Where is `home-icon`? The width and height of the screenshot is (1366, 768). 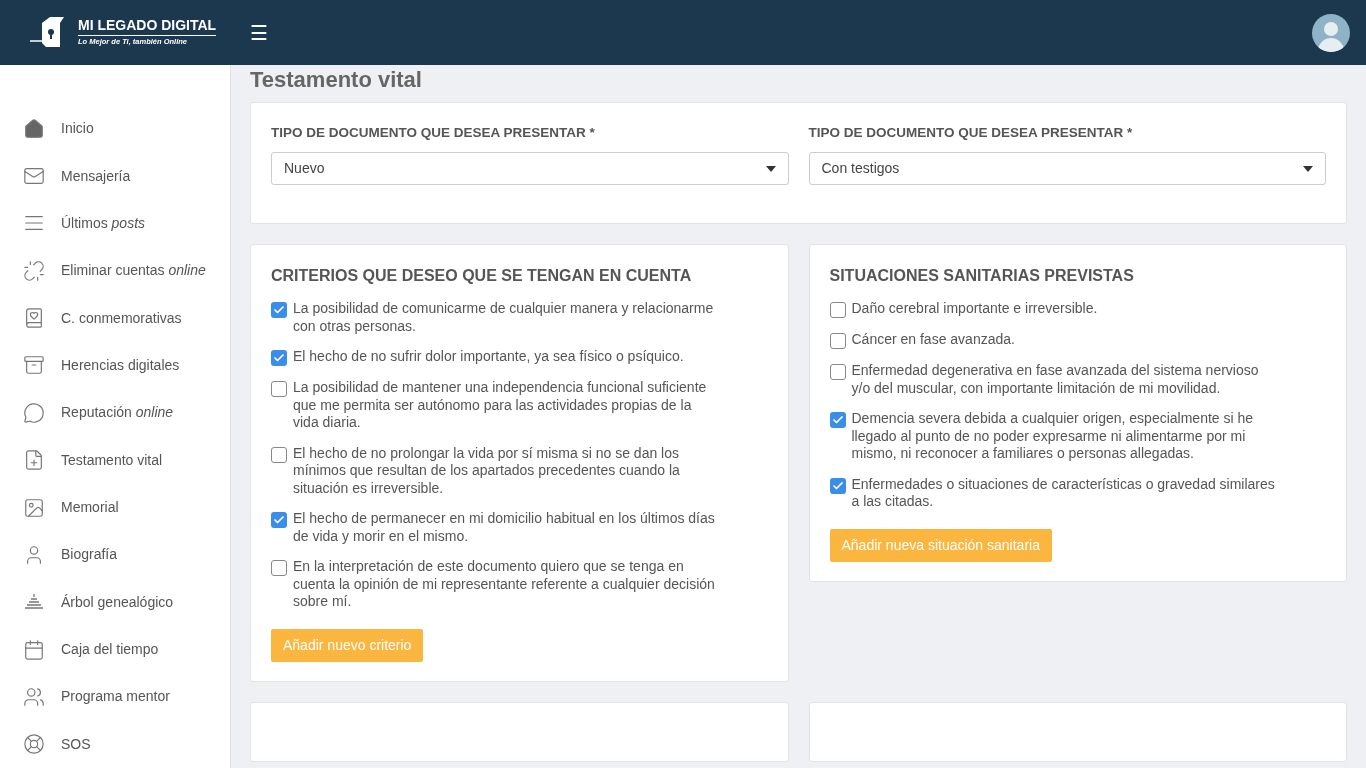
home-icon is located at coordinates (34, 128).